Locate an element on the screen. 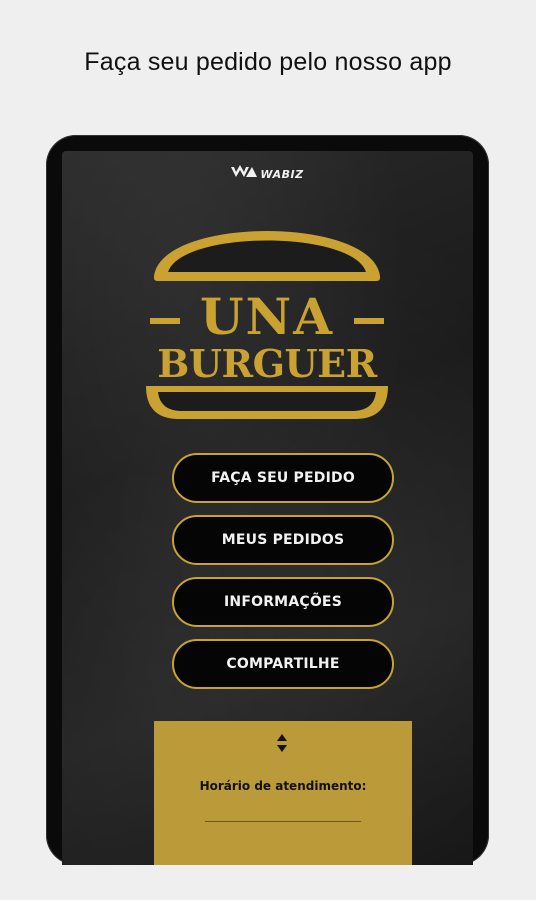 The image size is (536, 900). order-button: FAÇA SEU PEDIDO is located at coordinates (283, 478).